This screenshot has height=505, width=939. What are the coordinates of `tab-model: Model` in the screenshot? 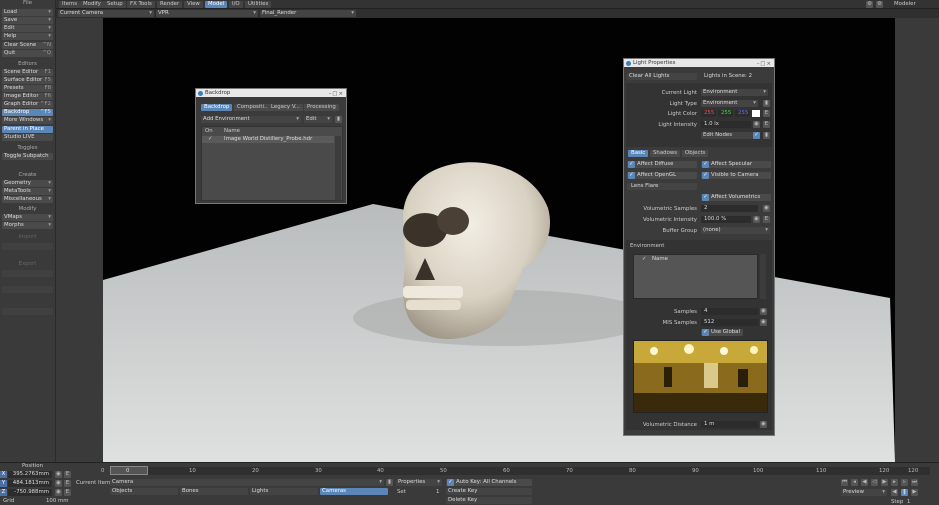 It's located at (216, 4).